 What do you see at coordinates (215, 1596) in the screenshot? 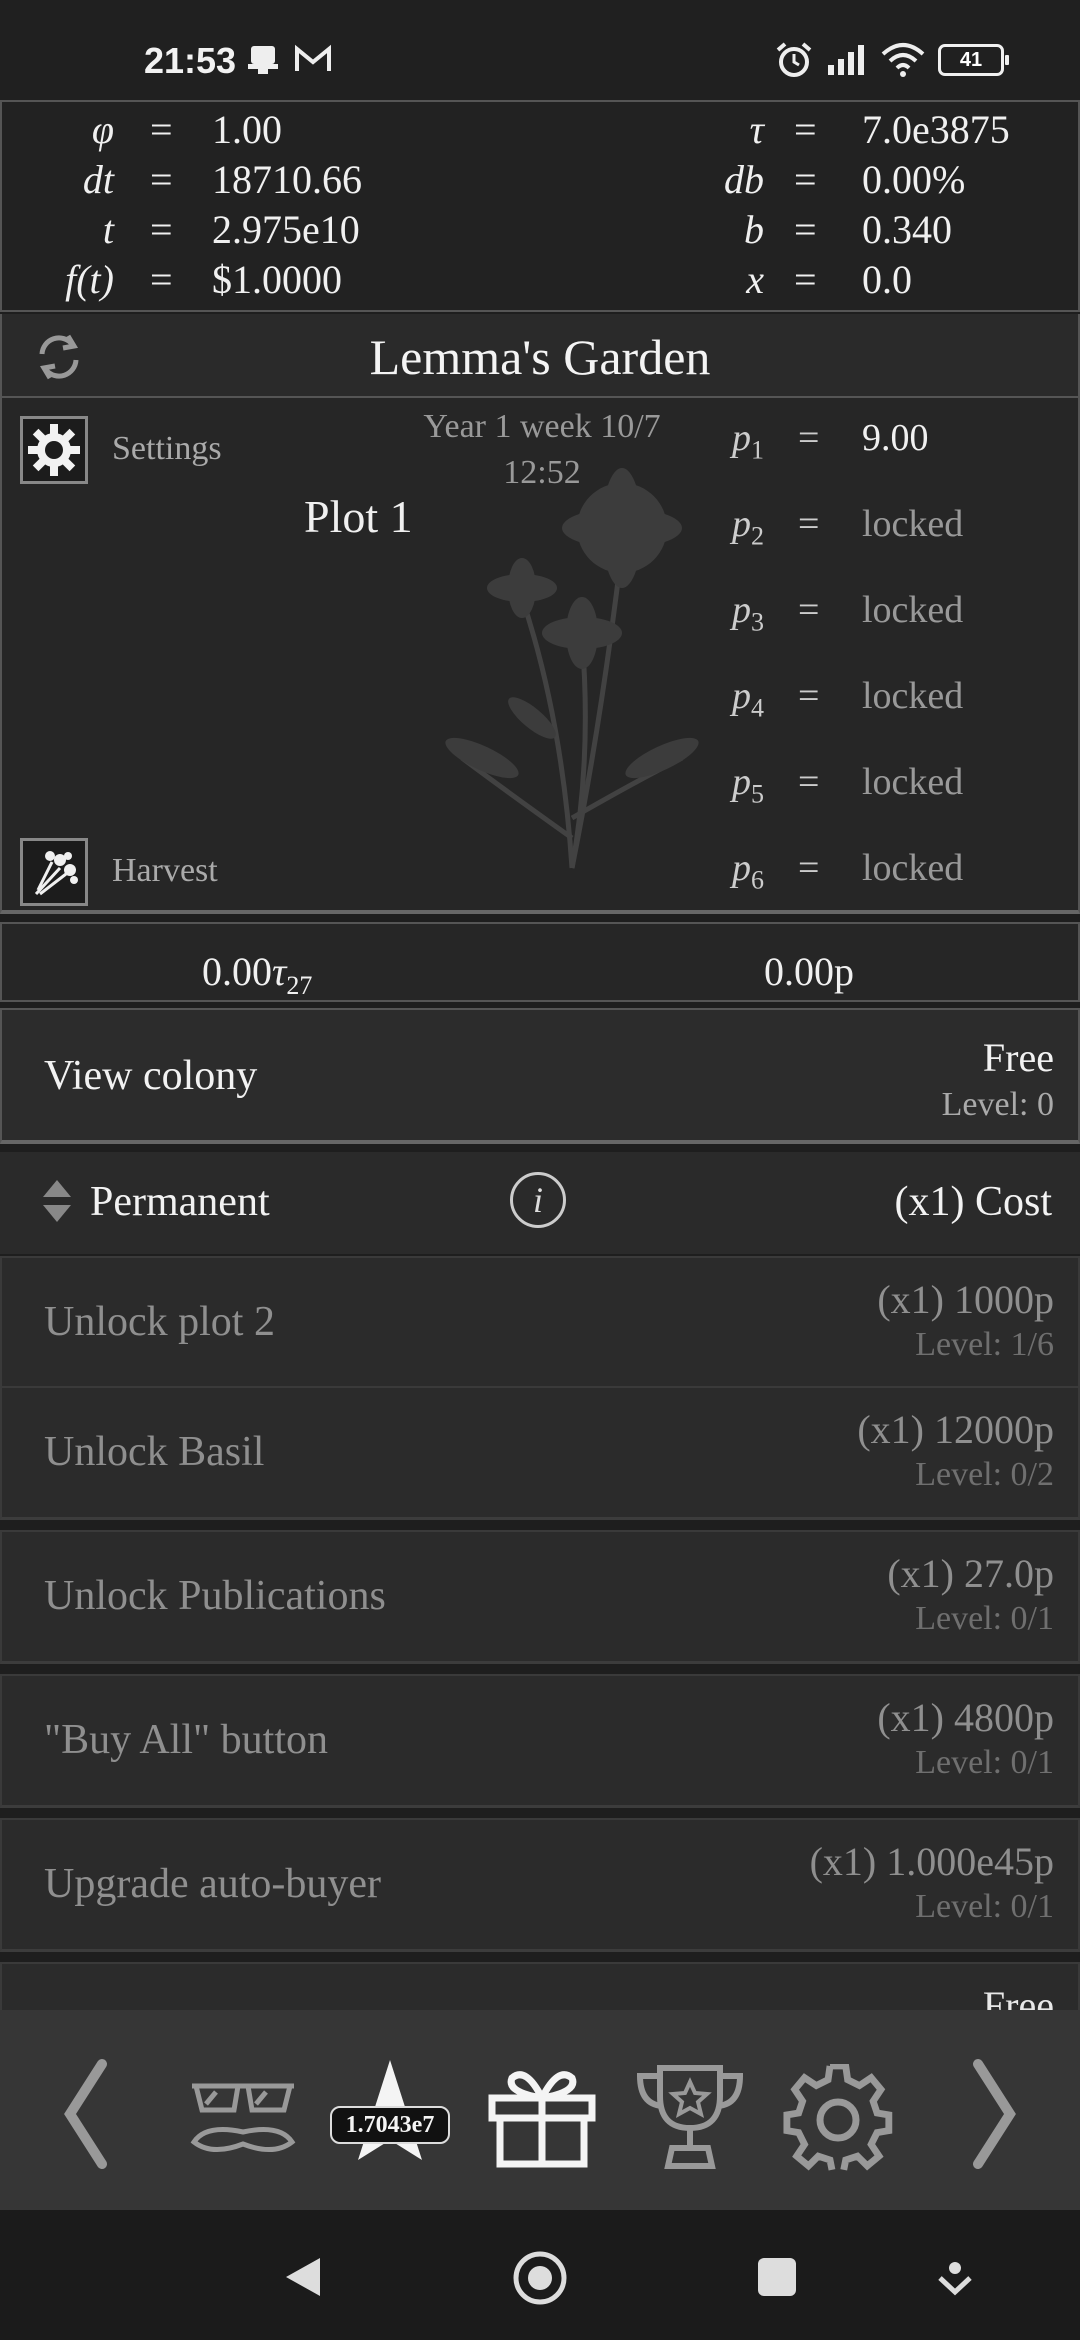
I see `upgrade-name: Unlock Publications` at bounding box center [215, 1596].